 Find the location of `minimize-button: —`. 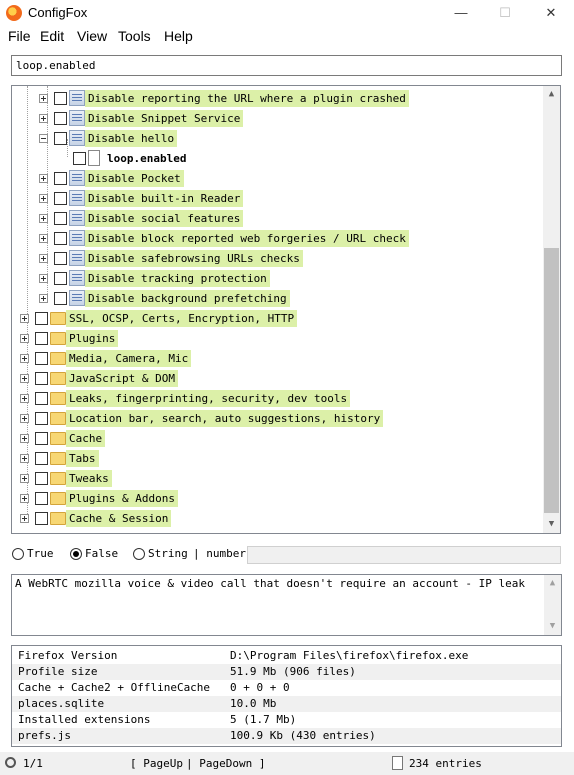

minimize-button: — is located at coordinates (461, 13).